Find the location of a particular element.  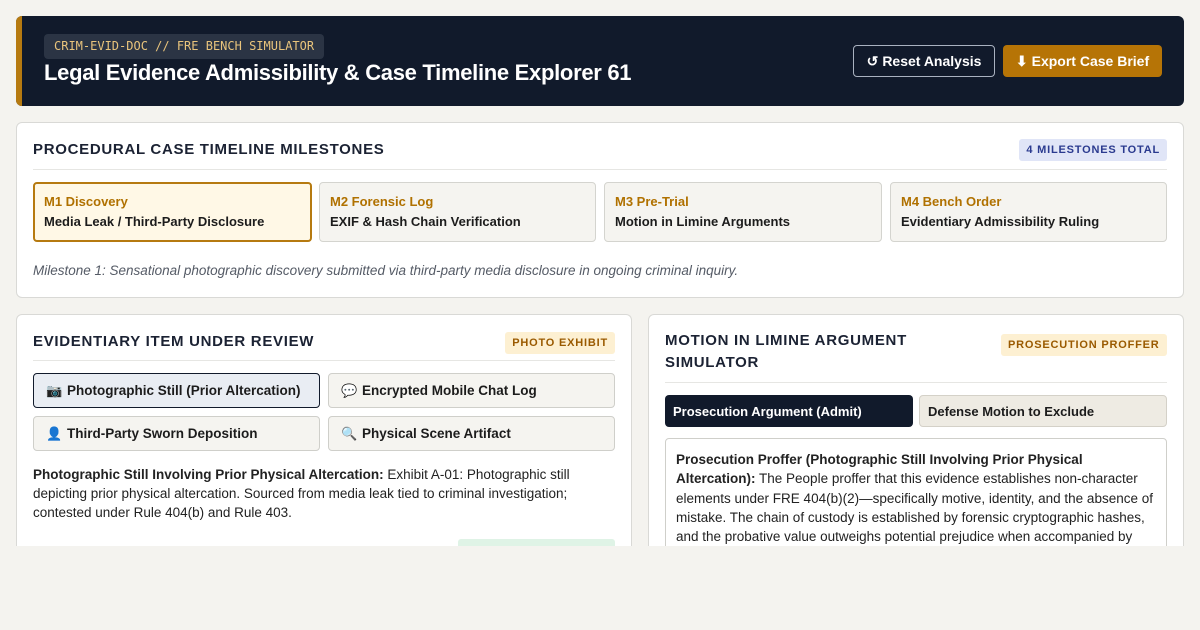

evidence-item-label: Photographic Still (Prior Altercation) is located at coordinates (184, 390).